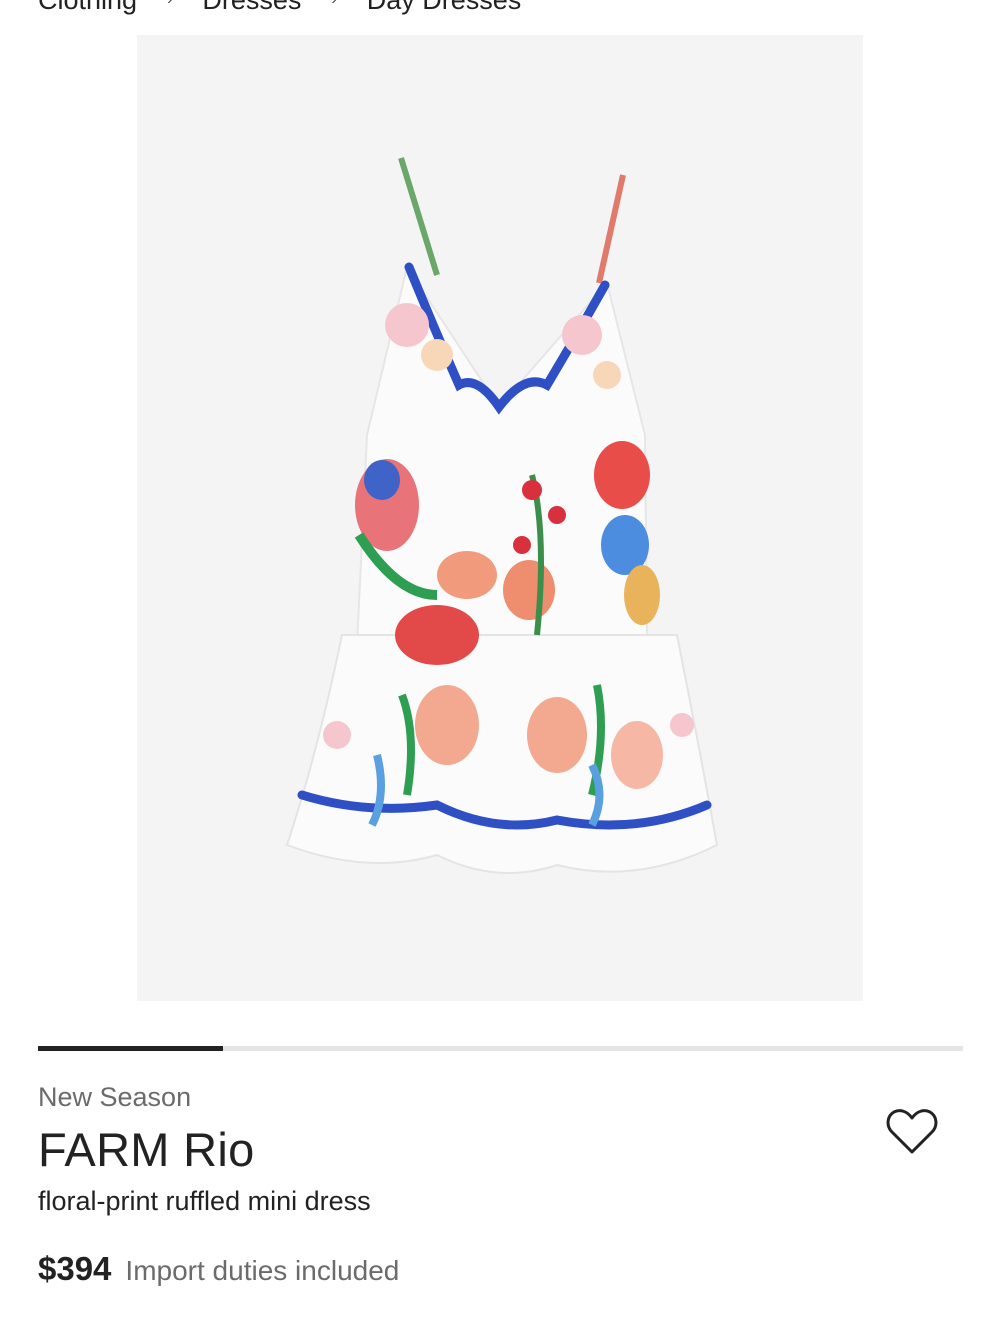 This screenshot has width=1000, height=1333. I want to click on wishlist-button, so click(912, 1131).